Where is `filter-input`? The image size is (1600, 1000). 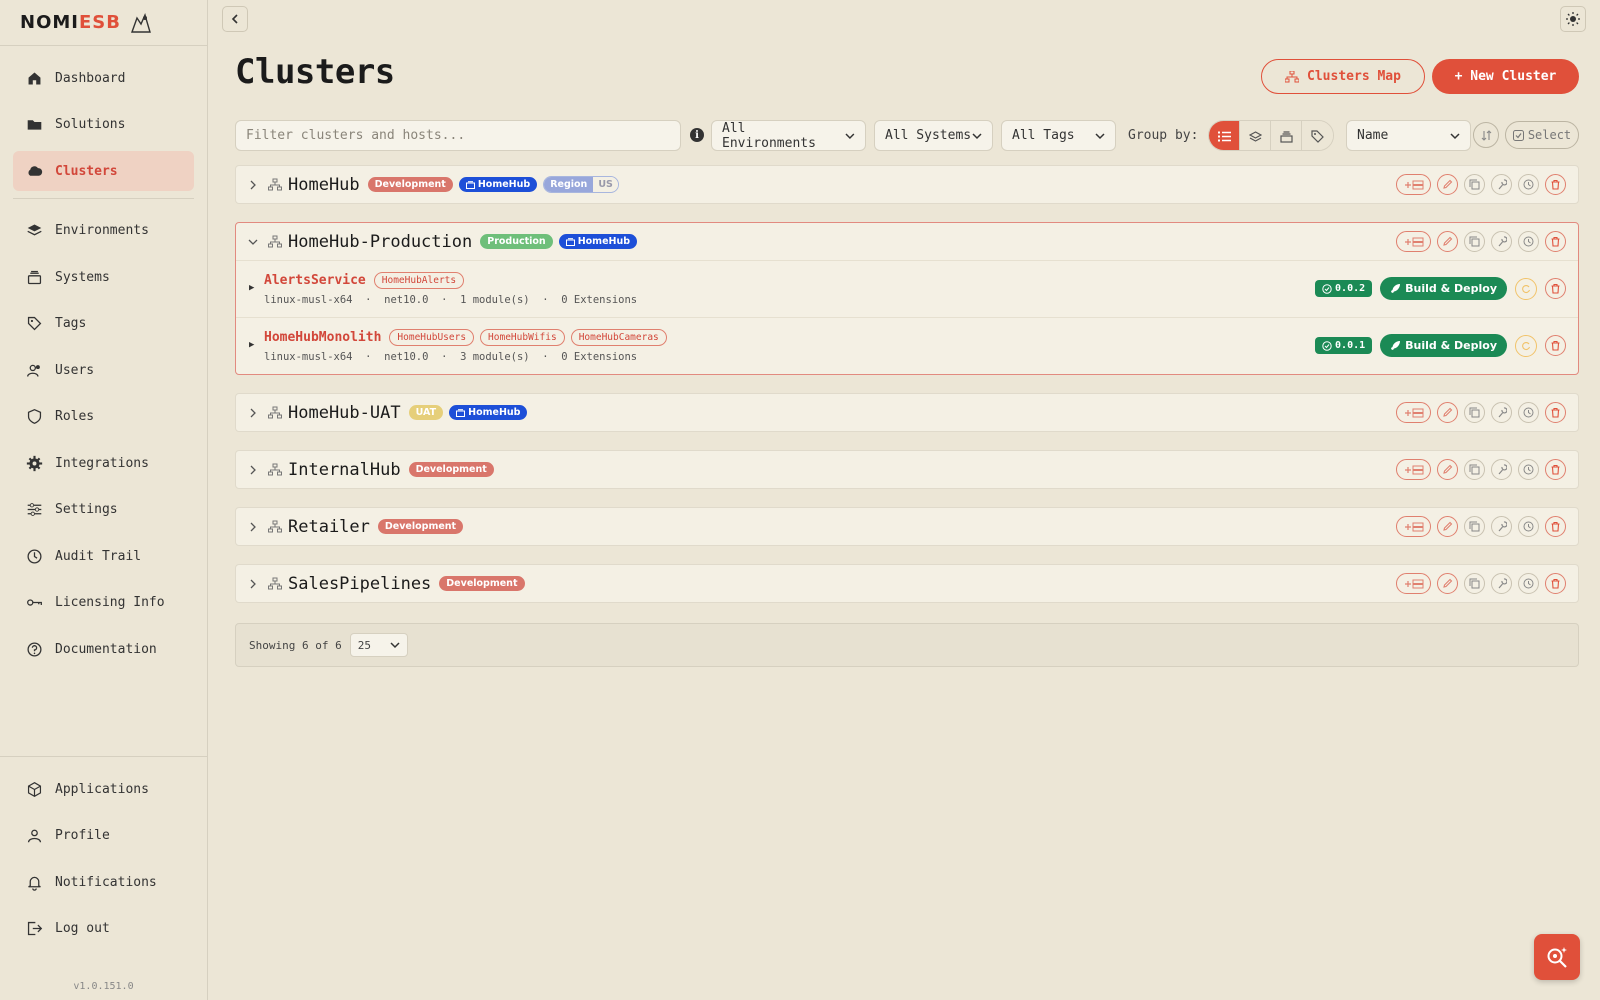
filter-input is located at coordinates (458, 135).